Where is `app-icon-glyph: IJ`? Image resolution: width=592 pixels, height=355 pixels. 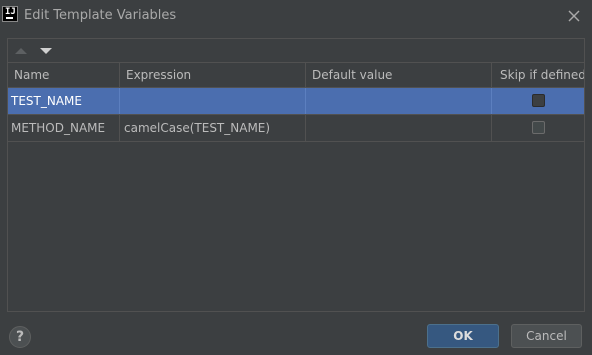 app-icon-glyph: IJ is located at coordinates (10, 12).